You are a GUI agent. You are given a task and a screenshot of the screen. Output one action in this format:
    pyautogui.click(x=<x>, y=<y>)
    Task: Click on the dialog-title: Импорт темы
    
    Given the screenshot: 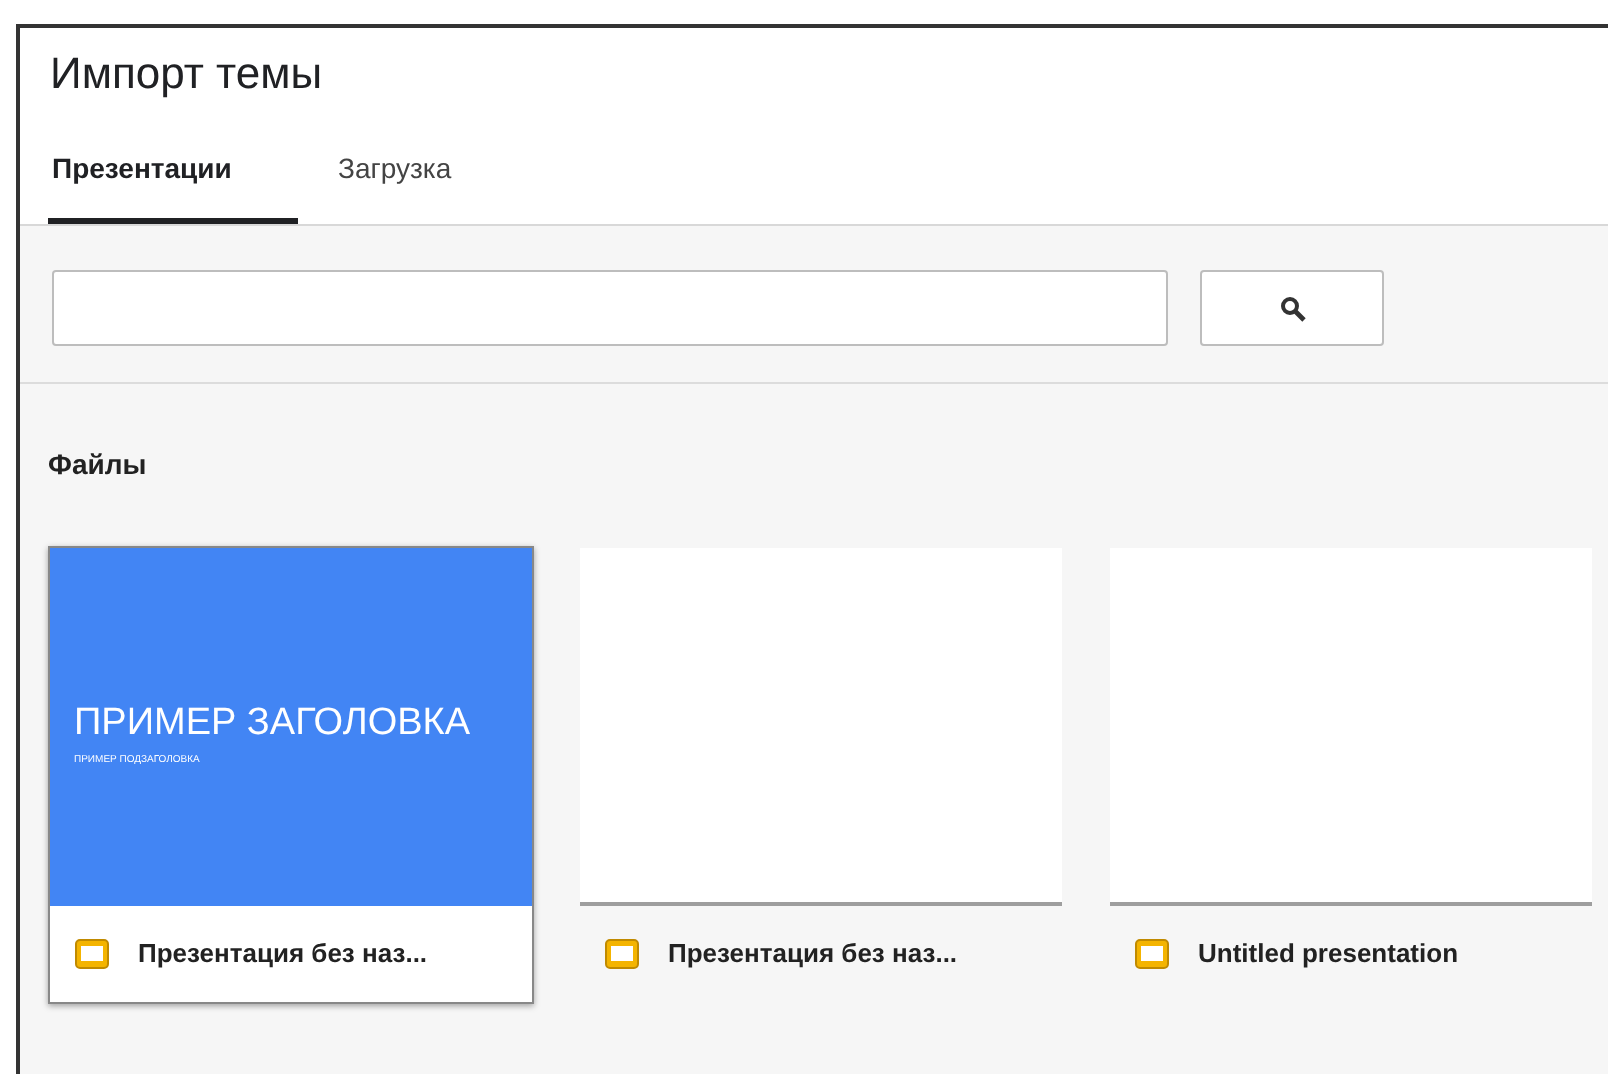 What is the action you would take?
    pyautogui.click(x=185, y=74)
    